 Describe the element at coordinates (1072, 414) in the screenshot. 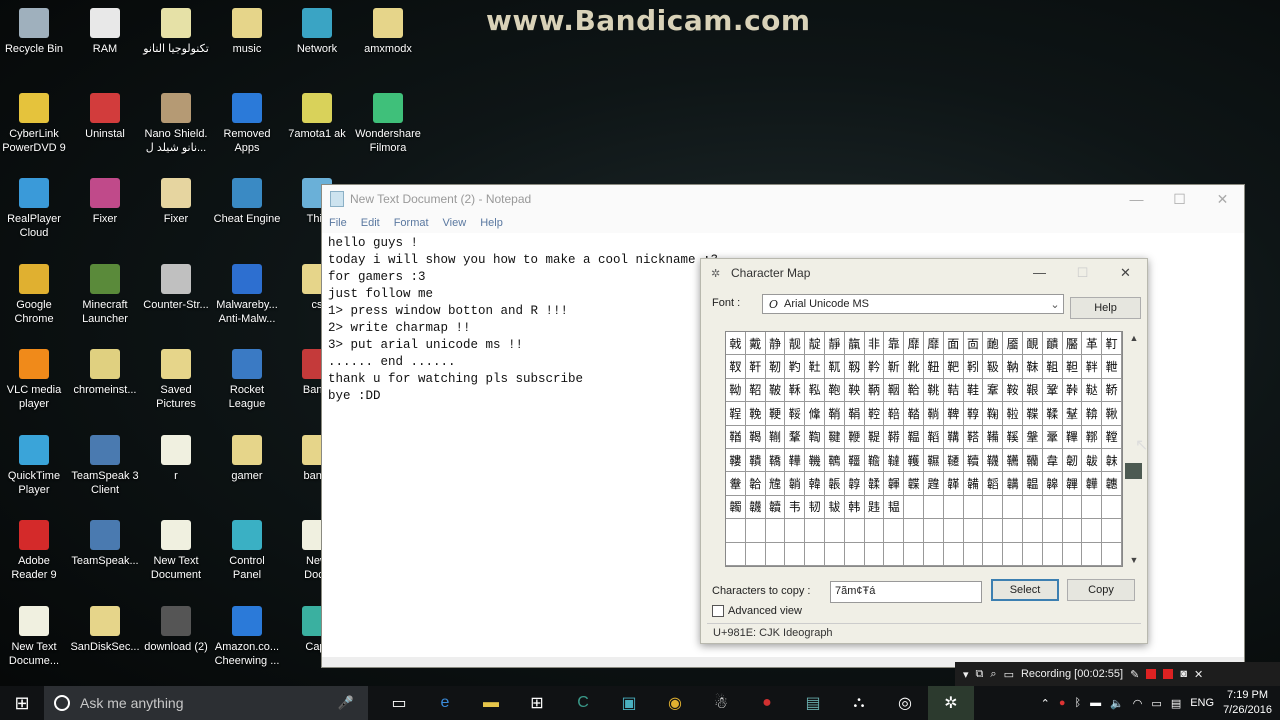

I see `character-cell: 鞤` at that location.